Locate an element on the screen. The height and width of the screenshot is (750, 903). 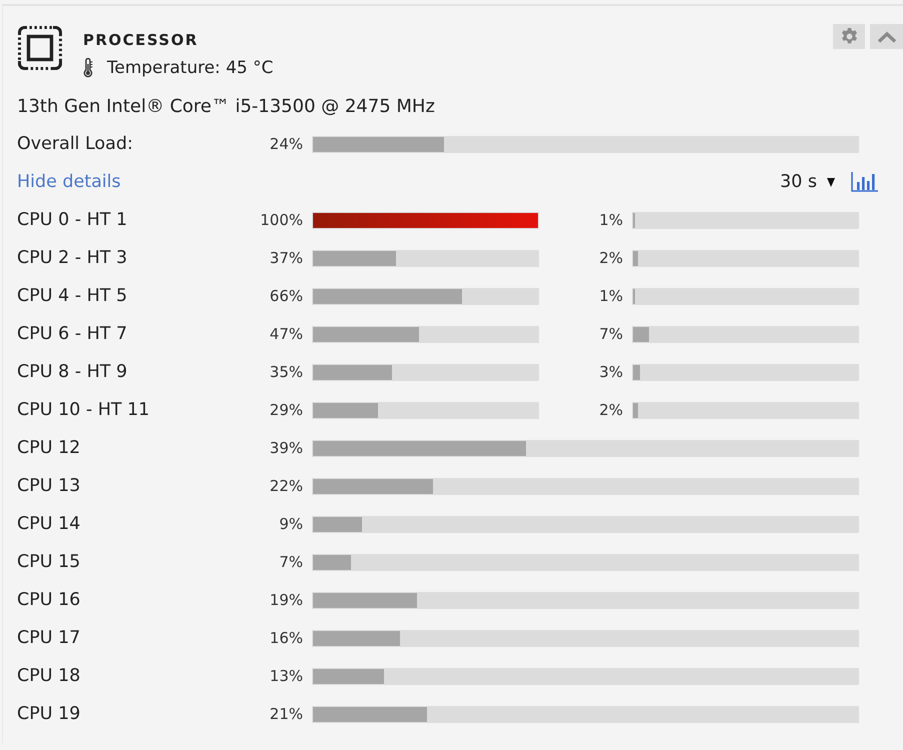
load-reading: 3% is located at coordinates (610, 372).